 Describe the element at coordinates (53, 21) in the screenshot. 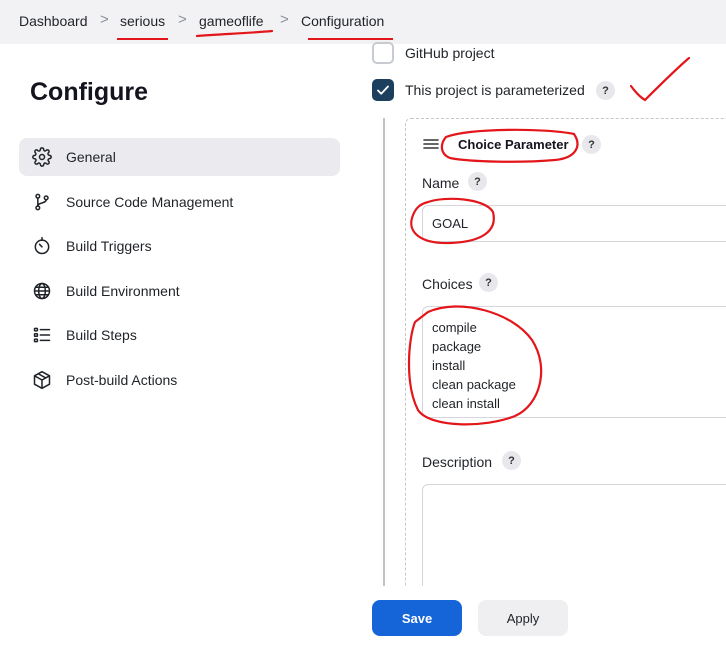

I see `breadcrumb-dashboard: Dashboard` at that location.